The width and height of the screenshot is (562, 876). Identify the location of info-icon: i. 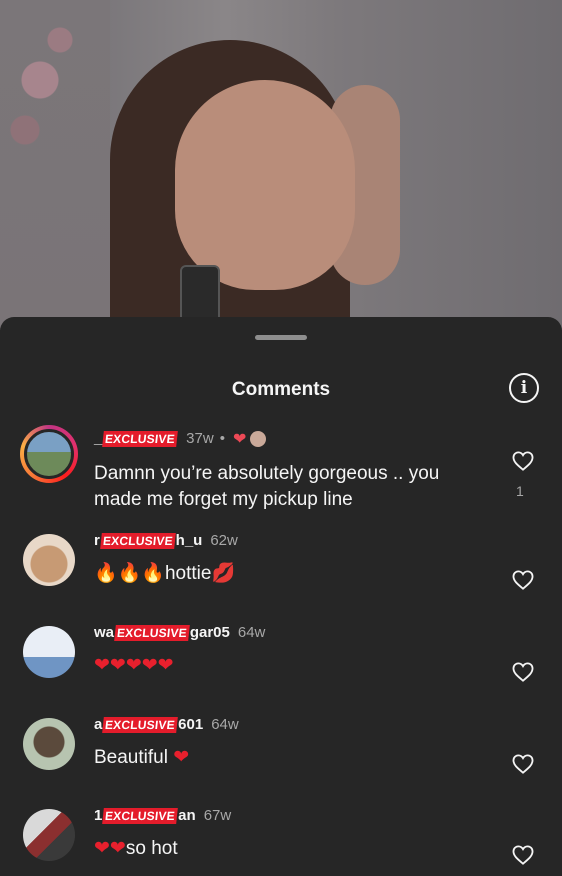
(524, 388).